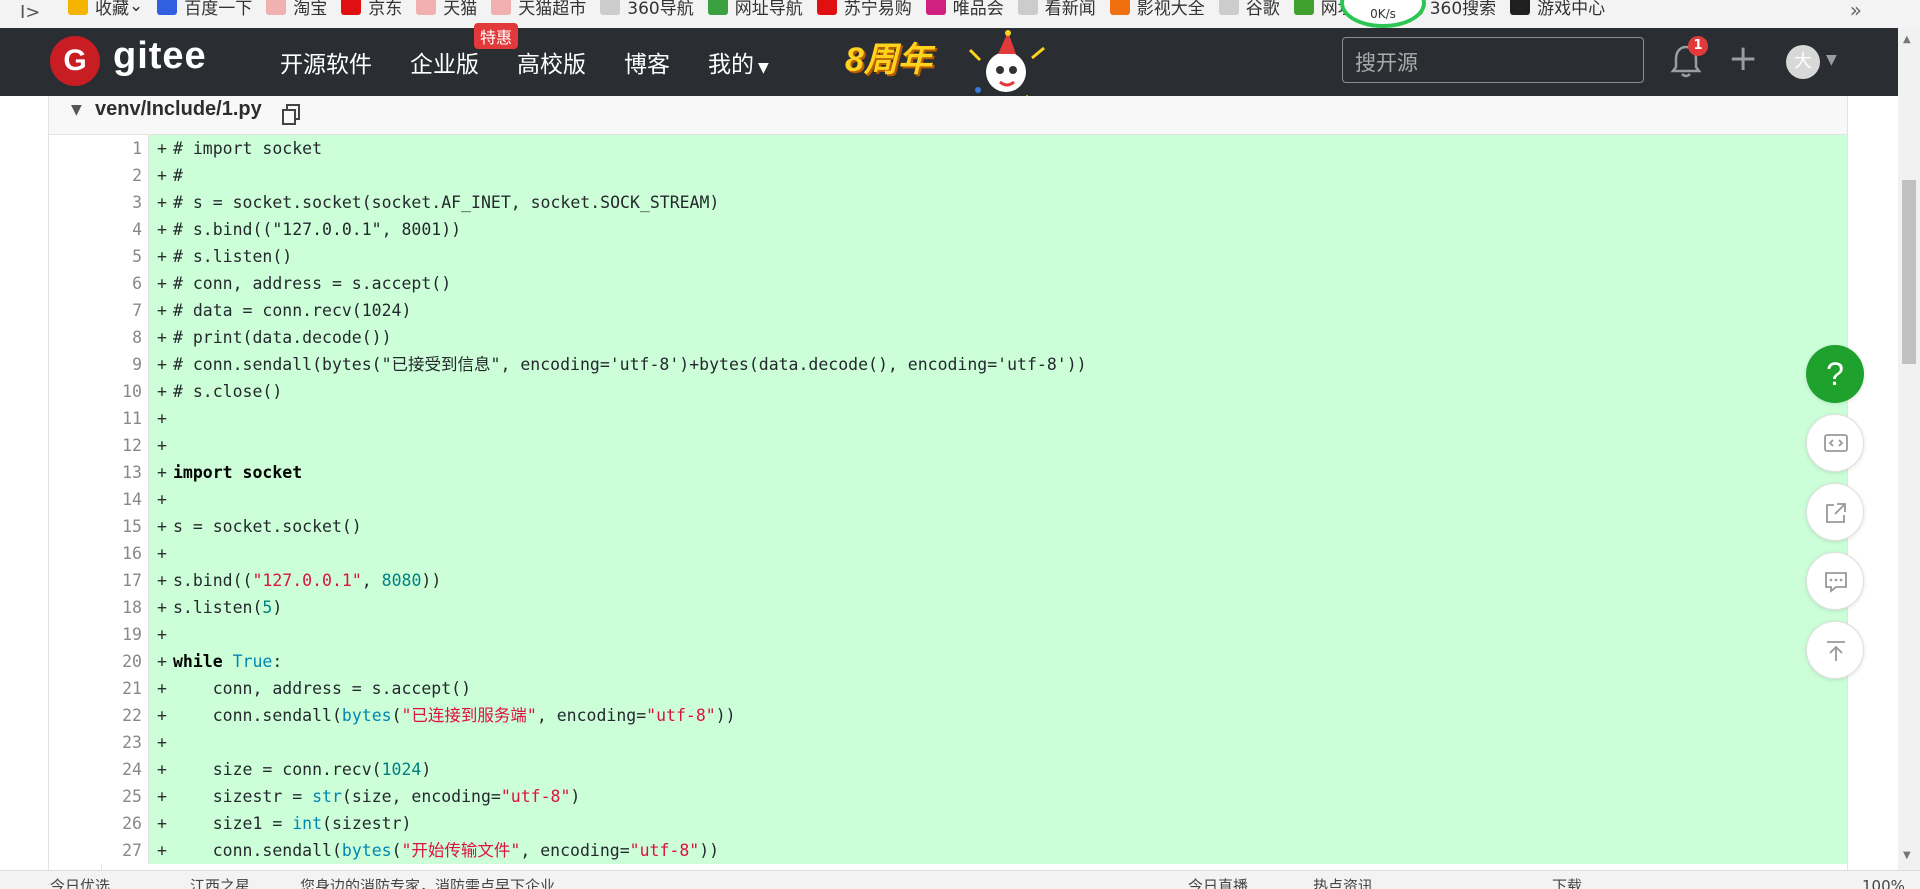 The height and width of the screenshot is (889, 1920). Describe the element at coordinates (396, 850) in the screenshot. I see `code-token: (` at that location.